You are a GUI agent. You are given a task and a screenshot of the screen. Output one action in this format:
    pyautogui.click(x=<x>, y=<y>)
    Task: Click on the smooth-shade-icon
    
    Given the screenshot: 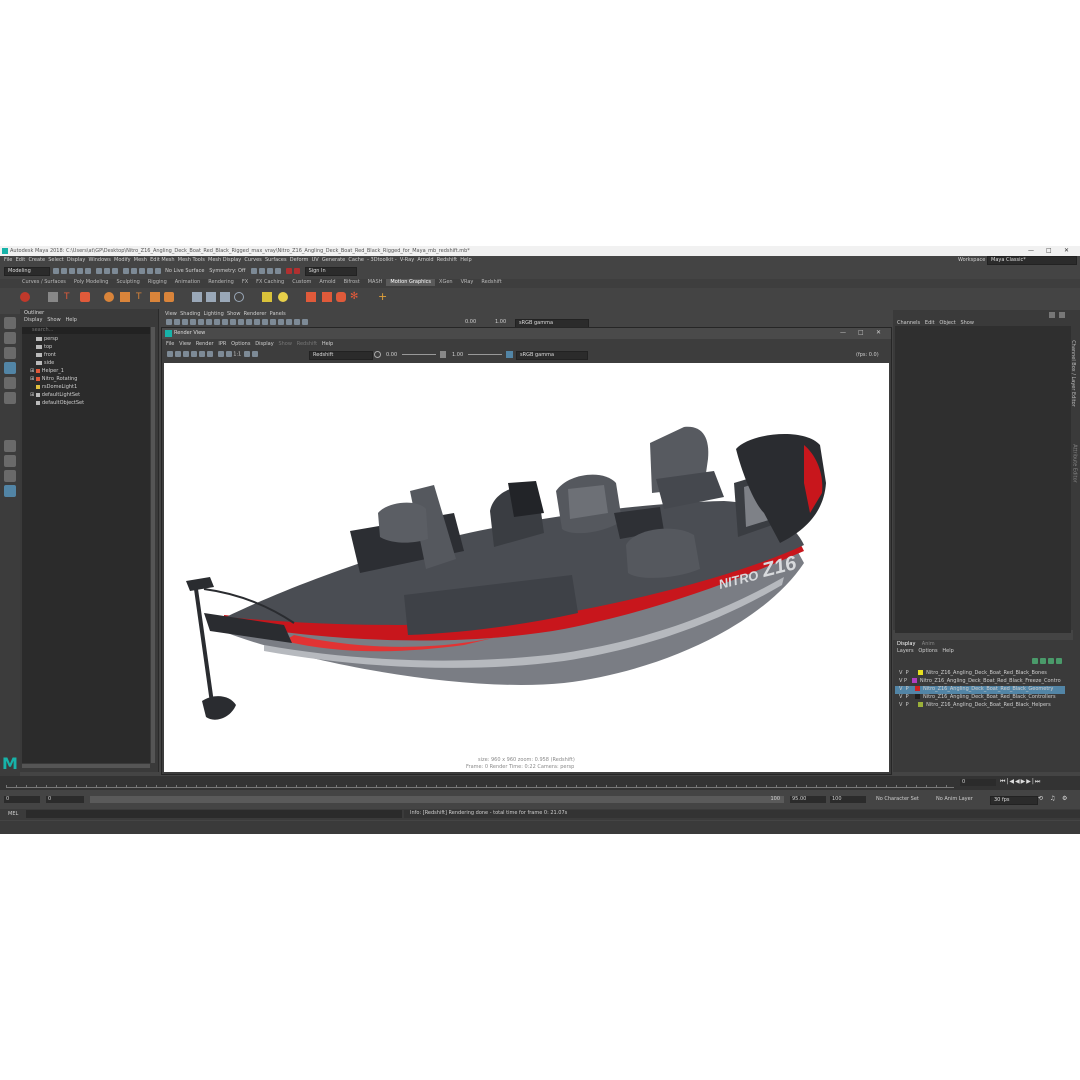 What is the action you would take?
    pyautogui.click(x=249, y=322)
    